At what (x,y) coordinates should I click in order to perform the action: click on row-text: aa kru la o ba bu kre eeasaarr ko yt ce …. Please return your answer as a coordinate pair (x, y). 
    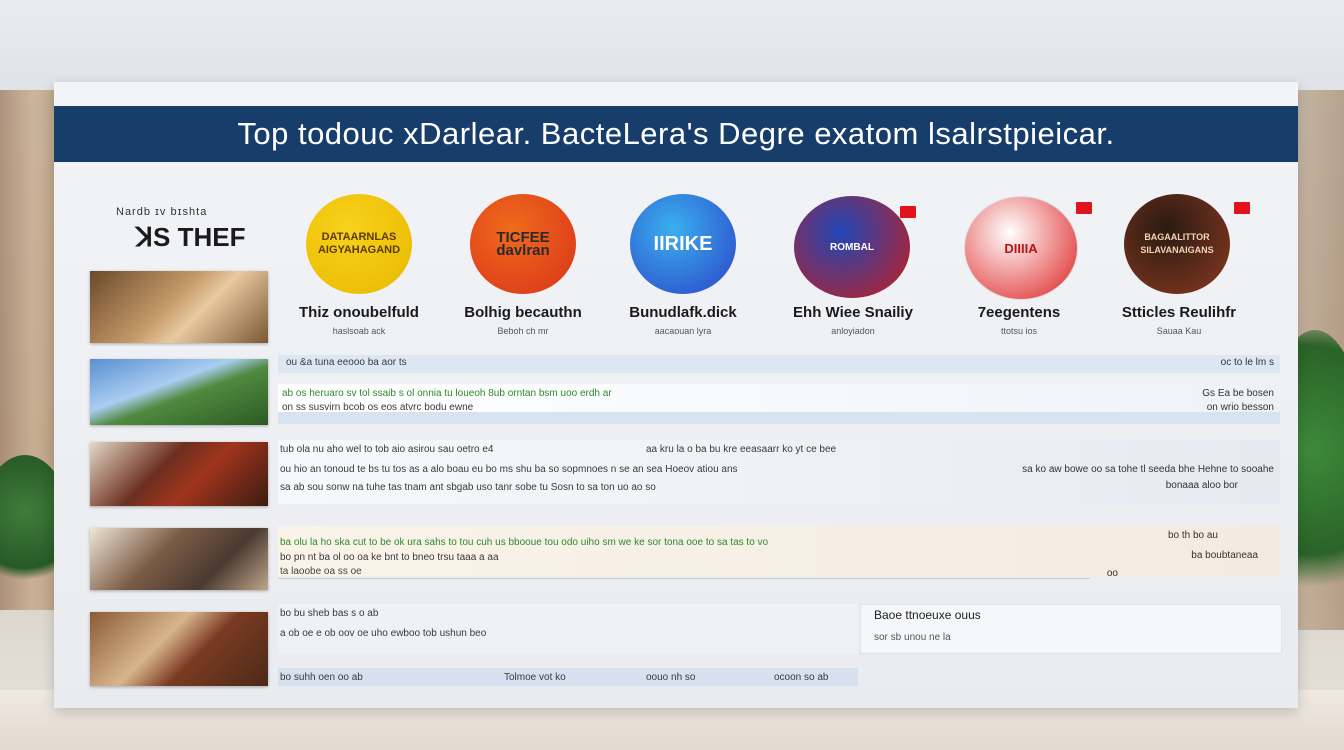
    Looking at the image, I should click on (741, 449).